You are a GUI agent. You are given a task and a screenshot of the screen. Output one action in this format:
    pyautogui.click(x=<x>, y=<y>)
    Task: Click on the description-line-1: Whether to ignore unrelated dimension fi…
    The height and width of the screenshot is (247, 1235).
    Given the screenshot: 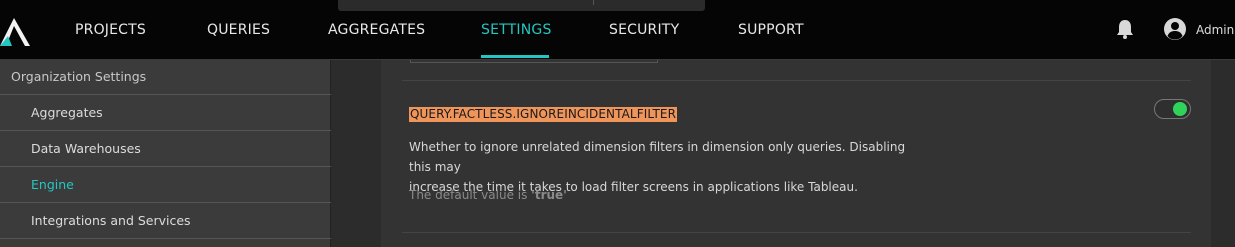 What is the action you would take?
    pyautogui.click(x=657, y=157)
    